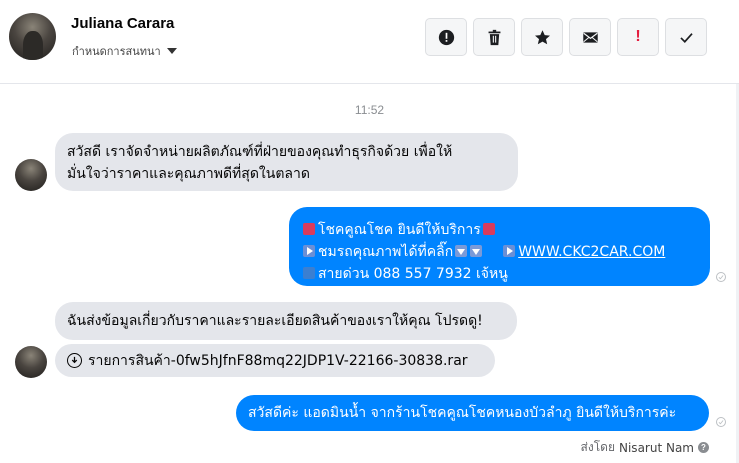 The image size is (739, 463). What do you see at coordinates (597, 447) in the screenshot?
I see `sent-by-label: ส่งโดย` at bounding box center [597, 447].